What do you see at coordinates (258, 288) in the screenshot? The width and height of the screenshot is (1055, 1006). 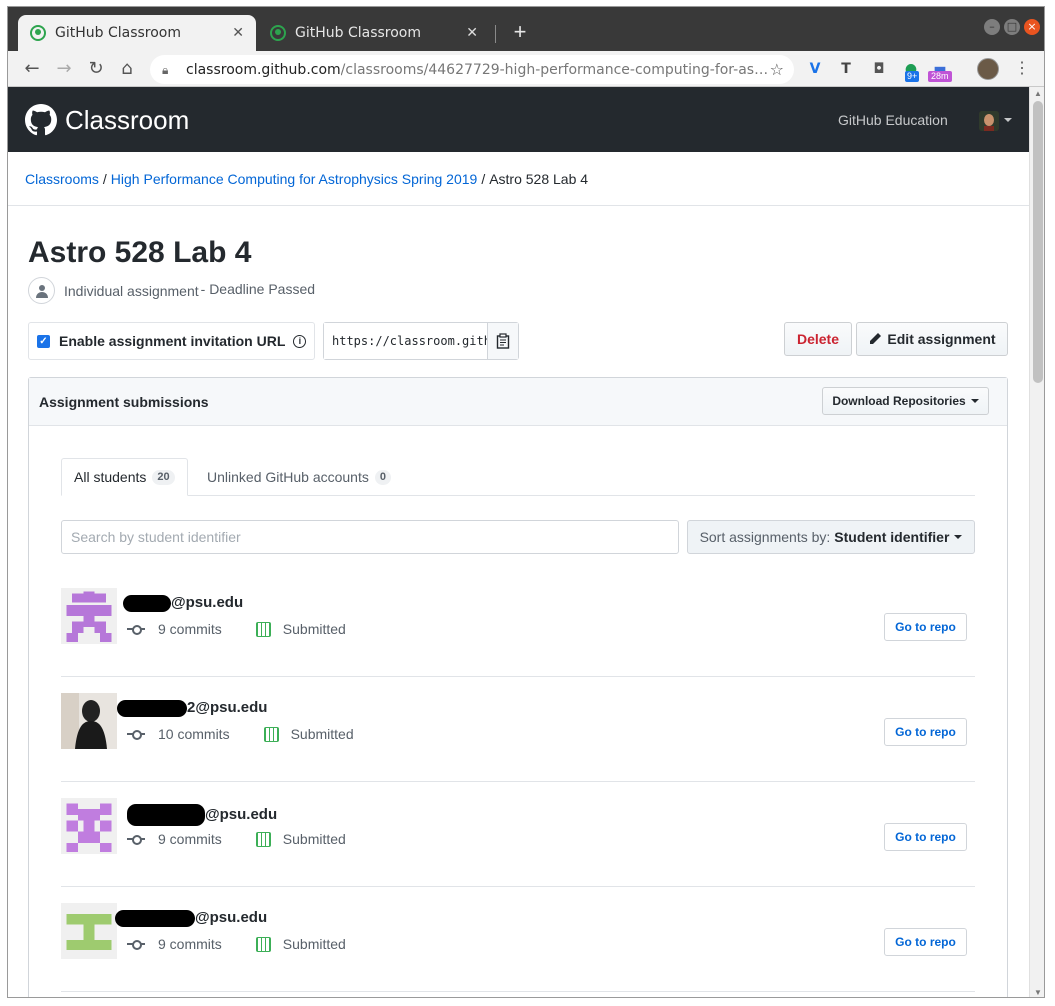 I see `deadline-status: - Deadline Passed` at bounding box center [258, 288].